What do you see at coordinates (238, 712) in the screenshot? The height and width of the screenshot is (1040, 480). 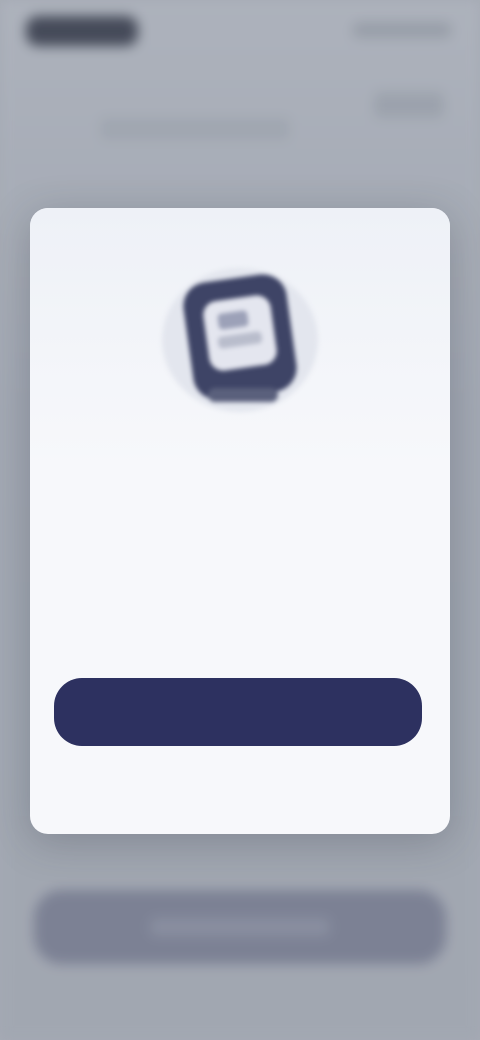 I see `primary-action-button` at bounding box center [238, 712].